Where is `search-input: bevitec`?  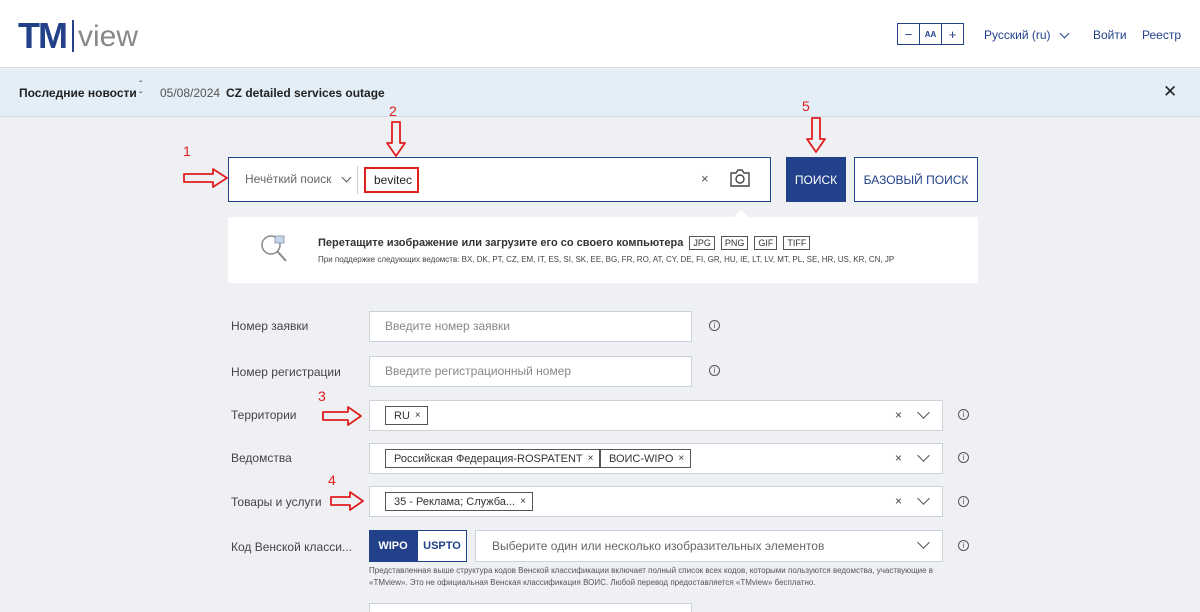
search-input: bevitec is located at coordinates (391, 180).